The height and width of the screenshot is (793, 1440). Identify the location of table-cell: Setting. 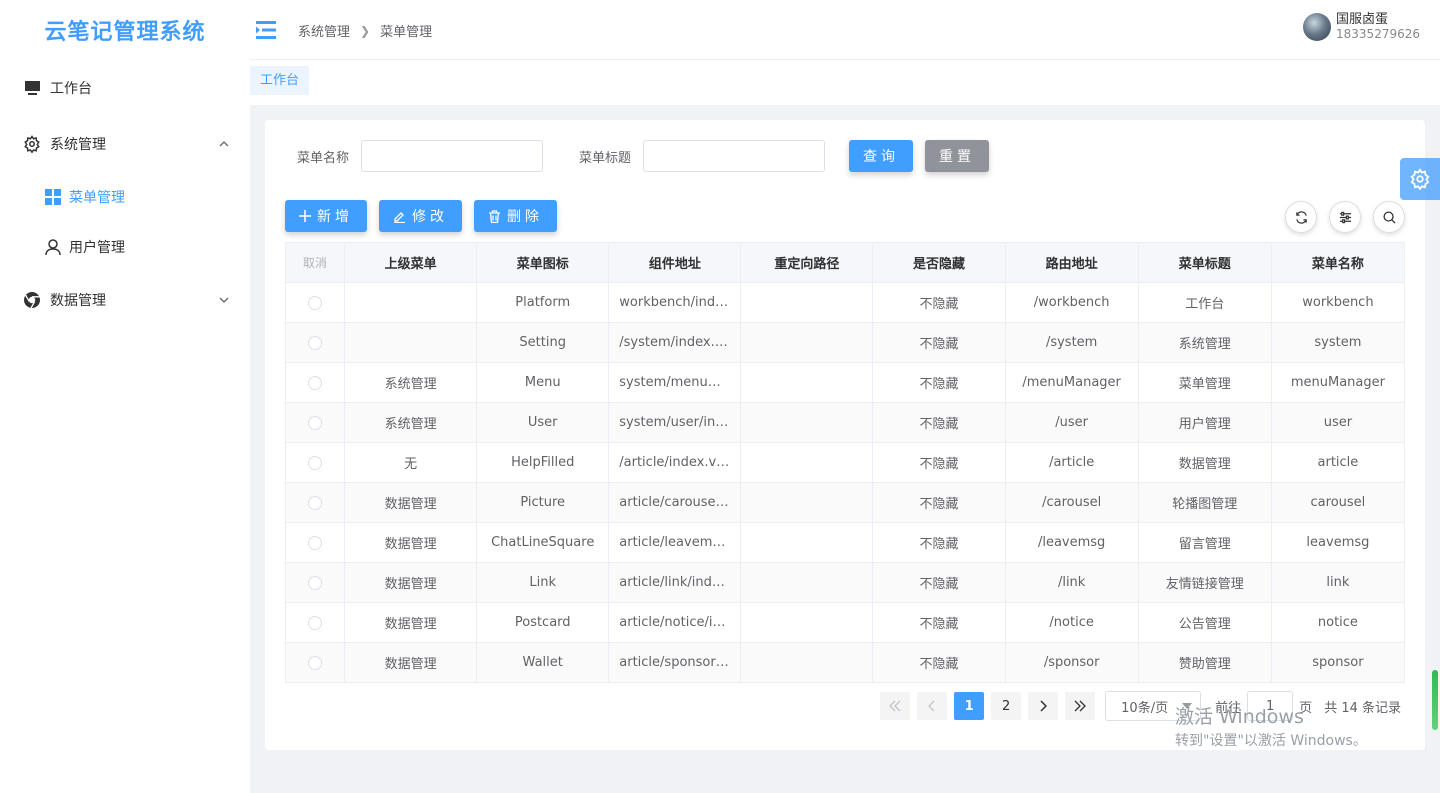
(543, 342).